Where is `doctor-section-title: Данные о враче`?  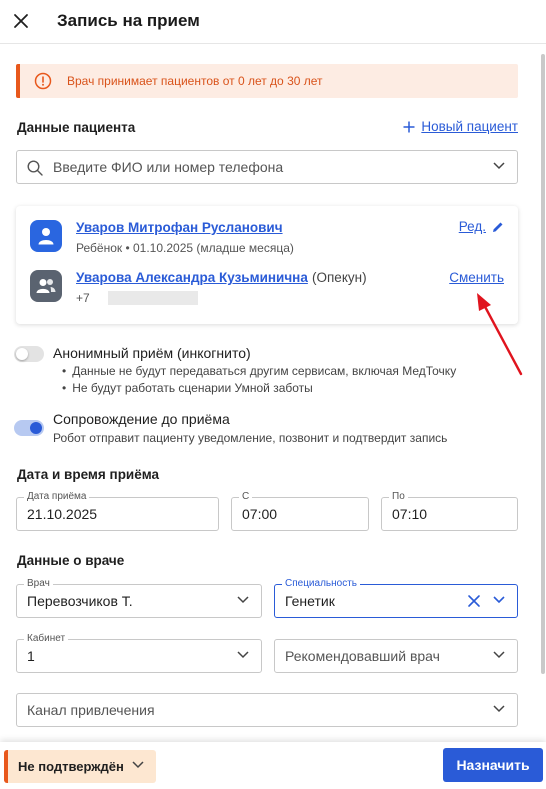
doctor-section-title: Данные о враче is located at coordinates (71, 560).